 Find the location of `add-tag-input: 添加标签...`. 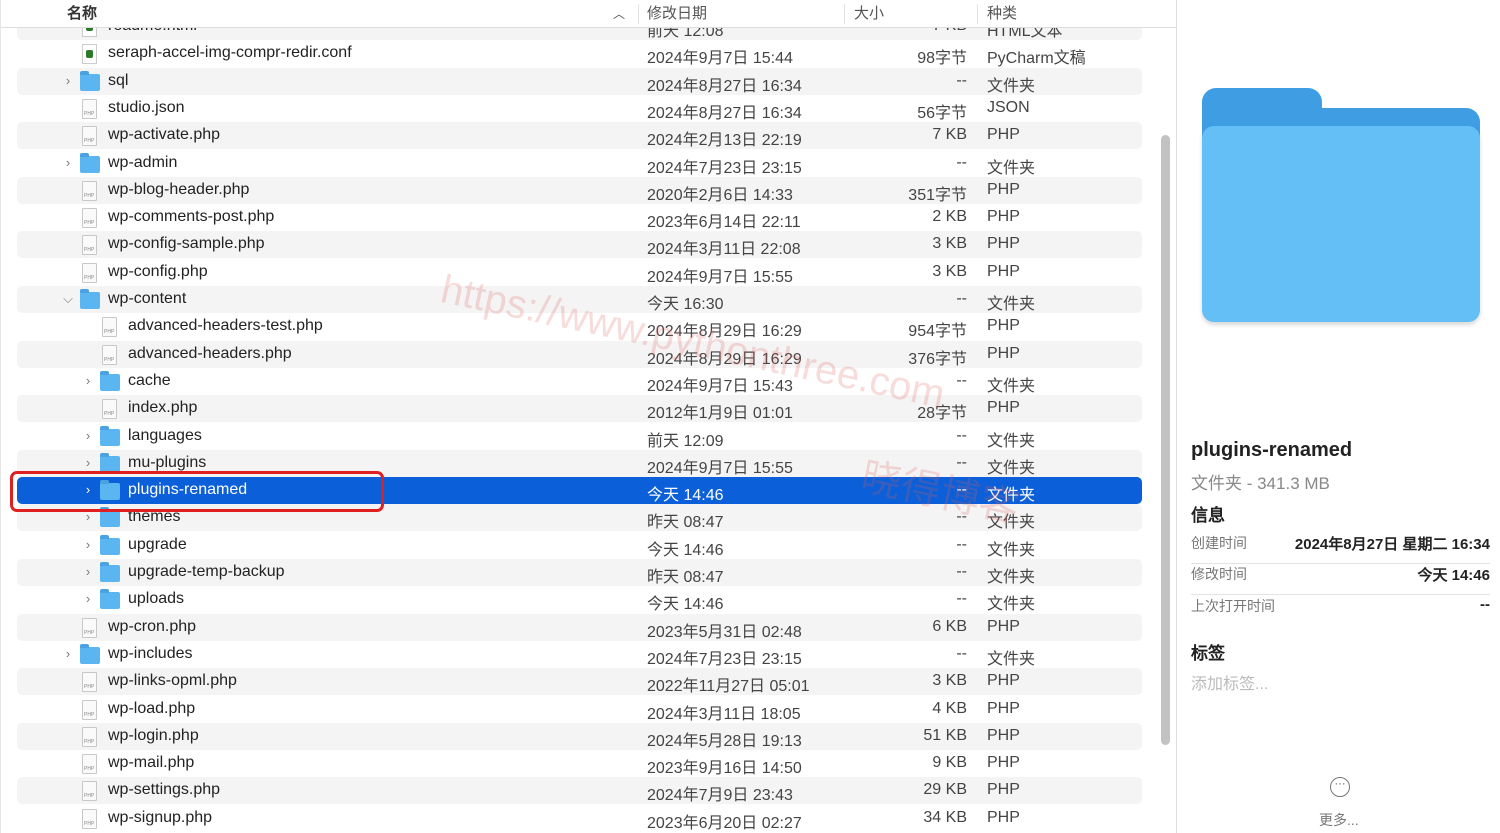

add-tag-input: 添加标签... is located at coordinates (1229, 682).